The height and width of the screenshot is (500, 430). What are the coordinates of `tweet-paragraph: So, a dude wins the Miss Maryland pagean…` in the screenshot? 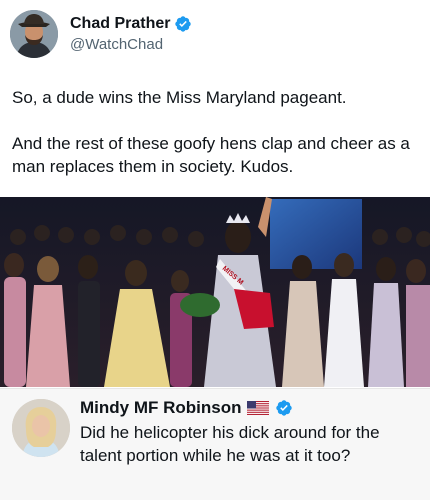 It's located at (179, 97).